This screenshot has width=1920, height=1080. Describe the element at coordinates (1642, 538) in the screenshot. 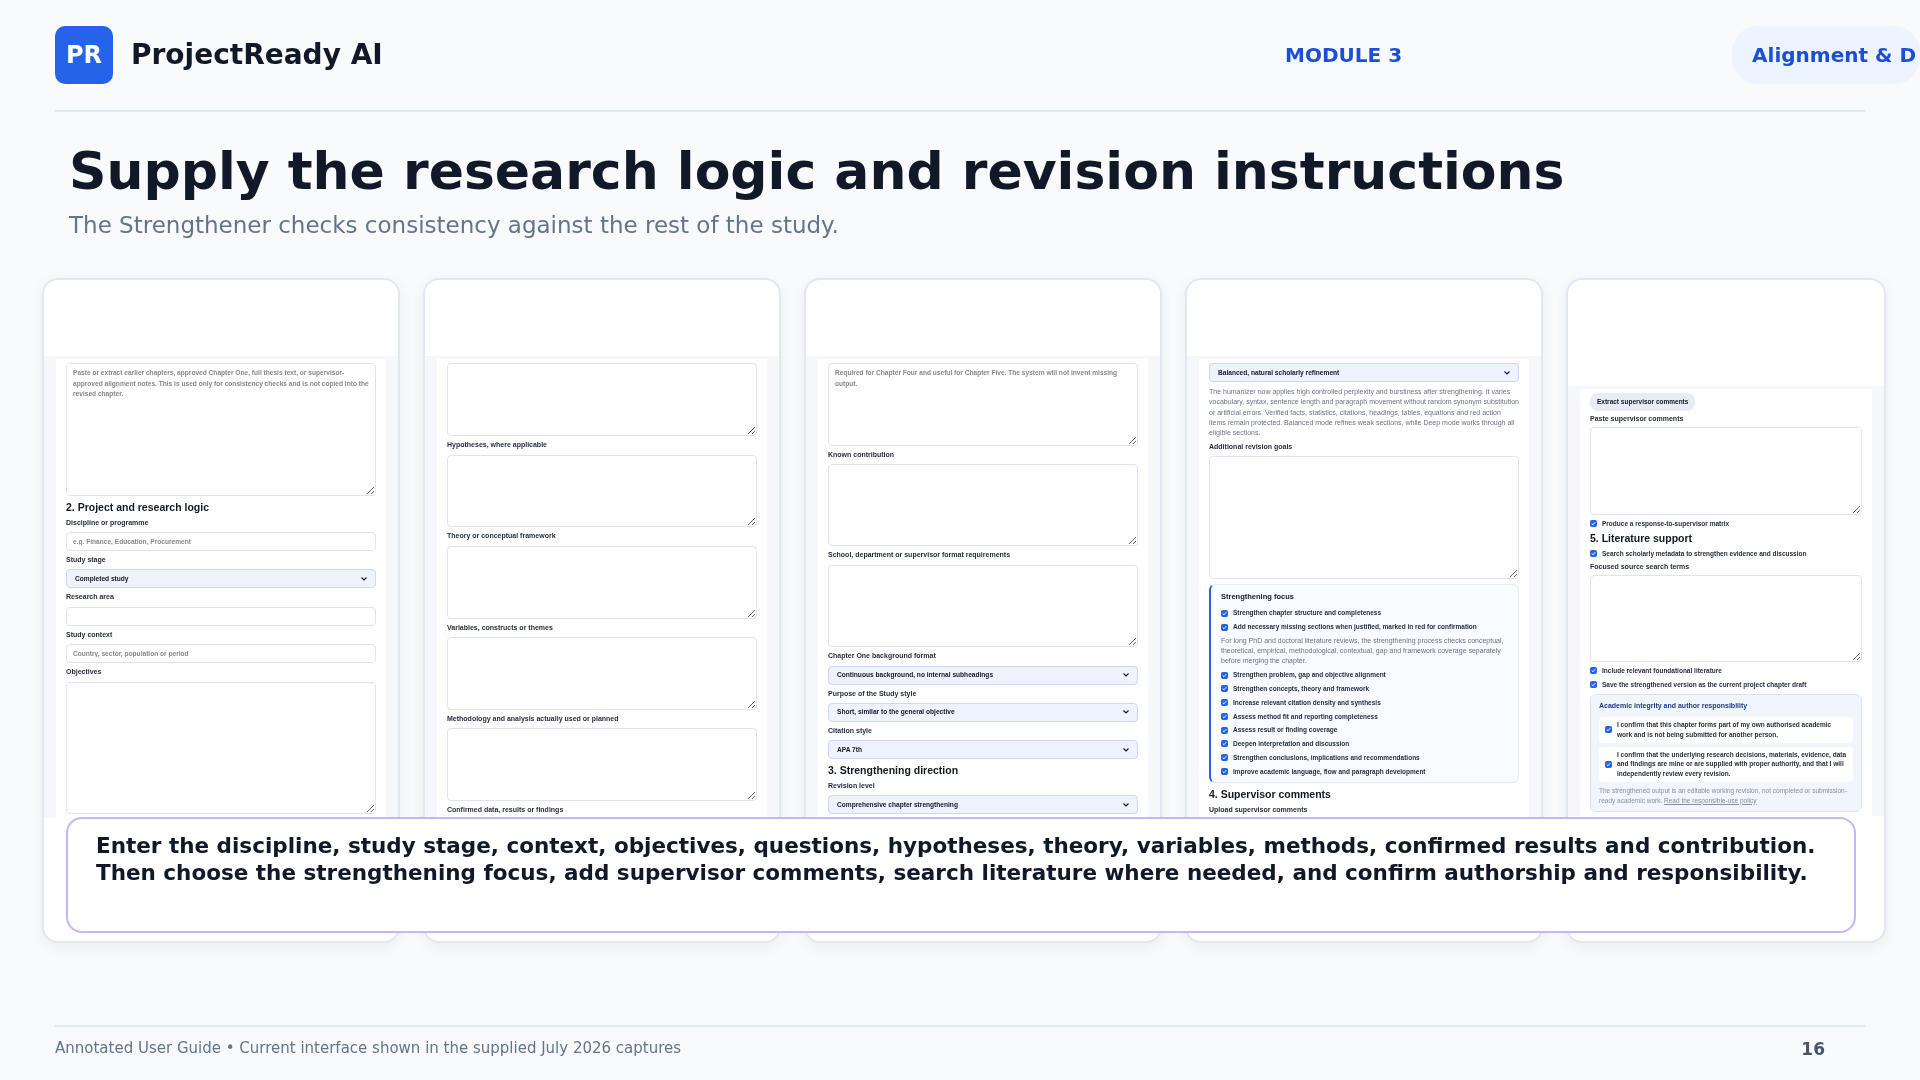

I see `section-heading: 5. Literature support` at that location.